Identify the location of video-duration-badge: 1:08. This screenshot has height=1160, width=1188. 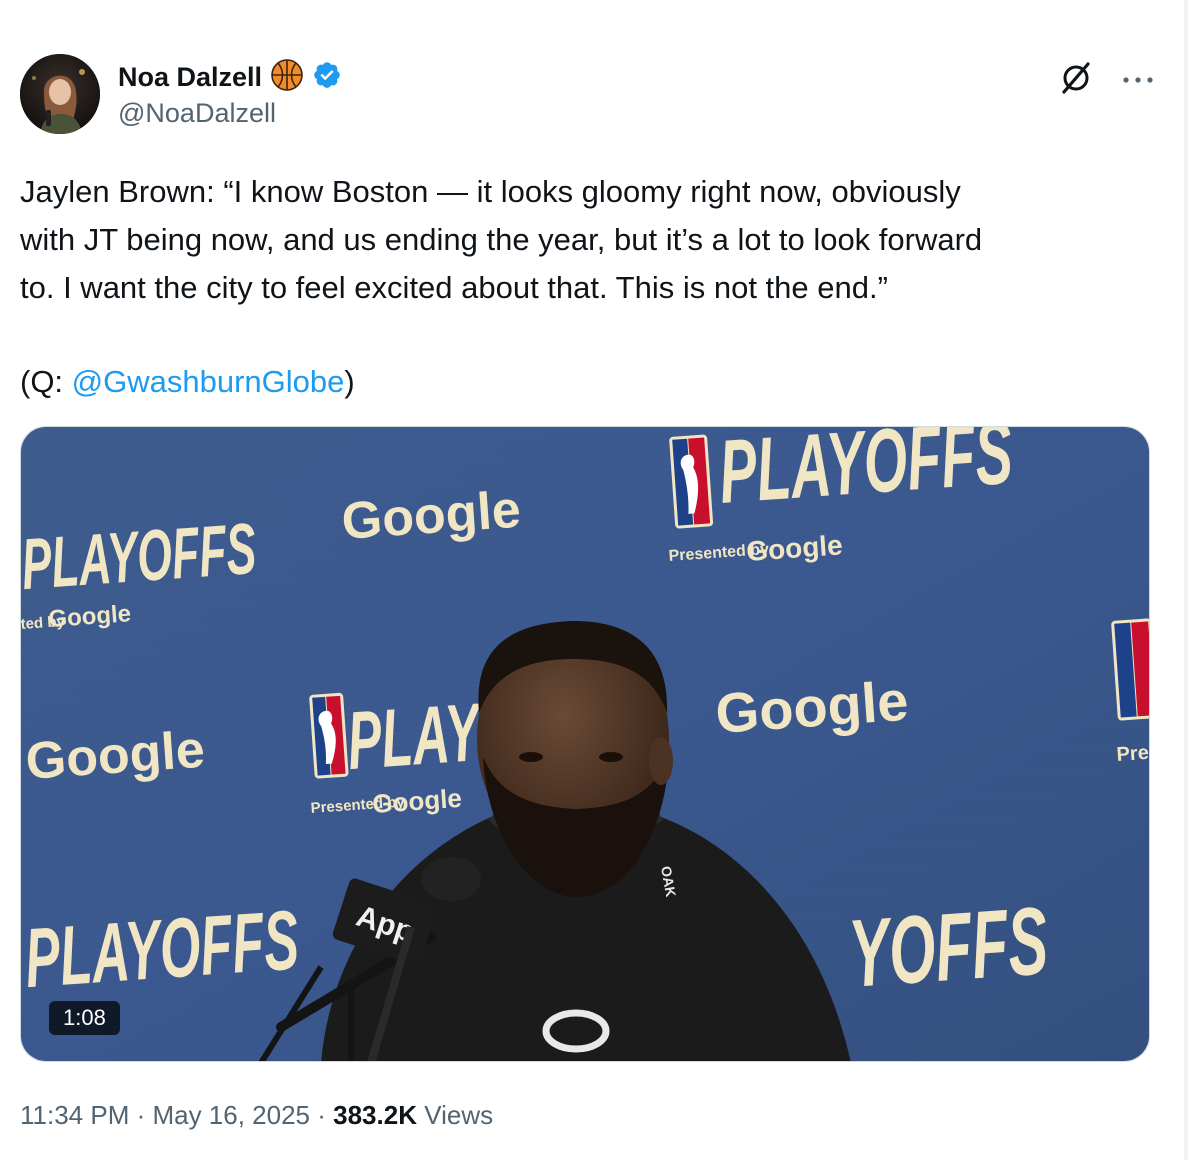
(84, 1018).